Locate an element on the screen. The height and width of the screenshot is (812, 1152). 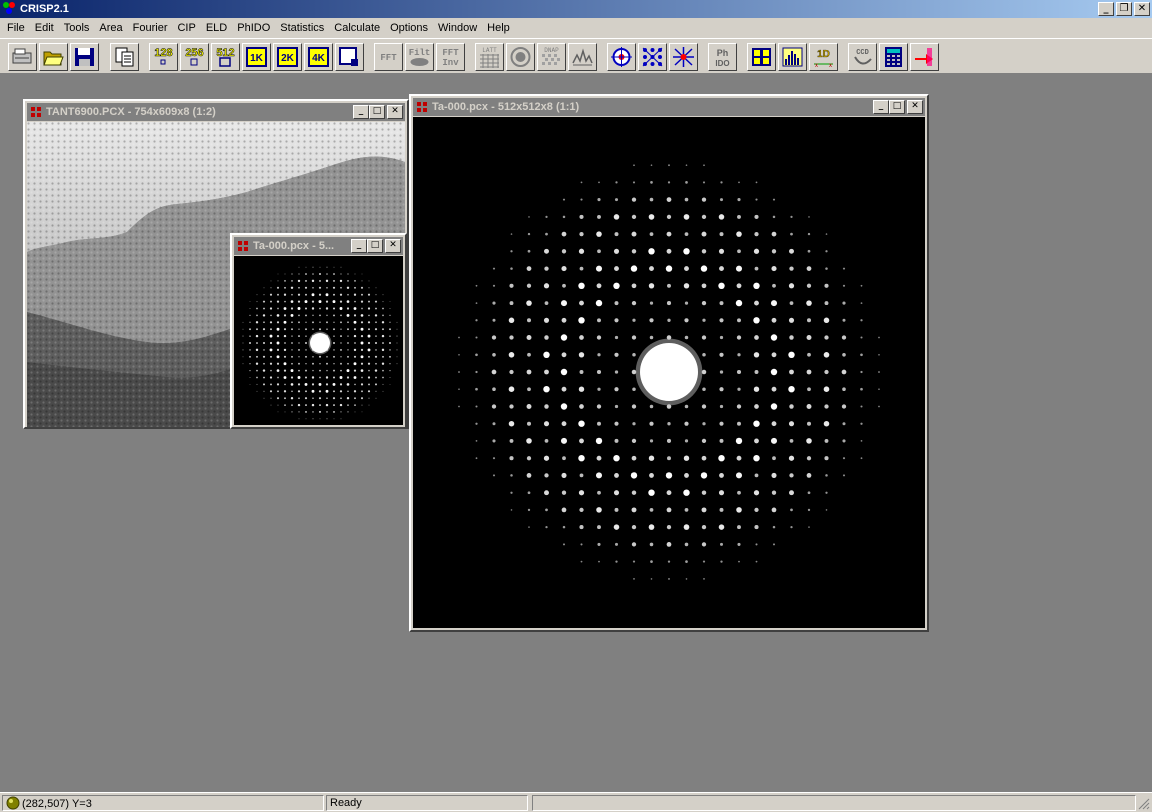
status-message-pane: Ready is located at coordinates (427, 803).